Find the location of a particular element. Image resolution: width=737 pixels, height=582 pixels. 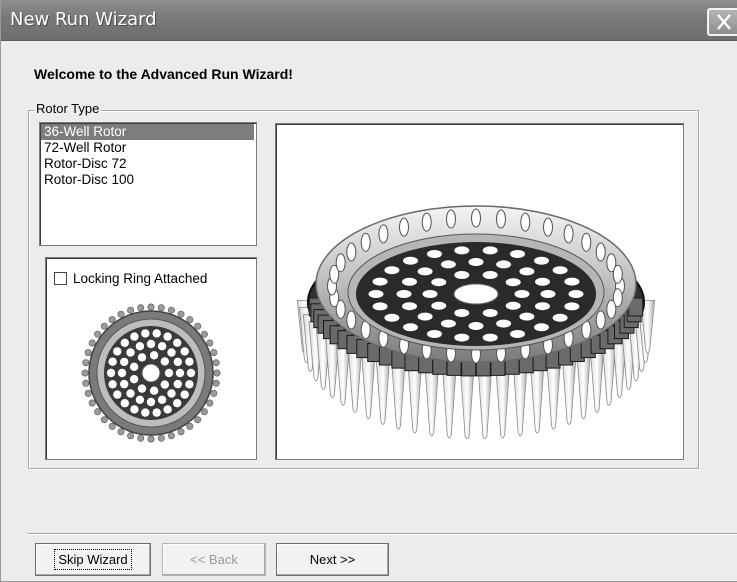

close-icon is located at coordinates (723, 22).